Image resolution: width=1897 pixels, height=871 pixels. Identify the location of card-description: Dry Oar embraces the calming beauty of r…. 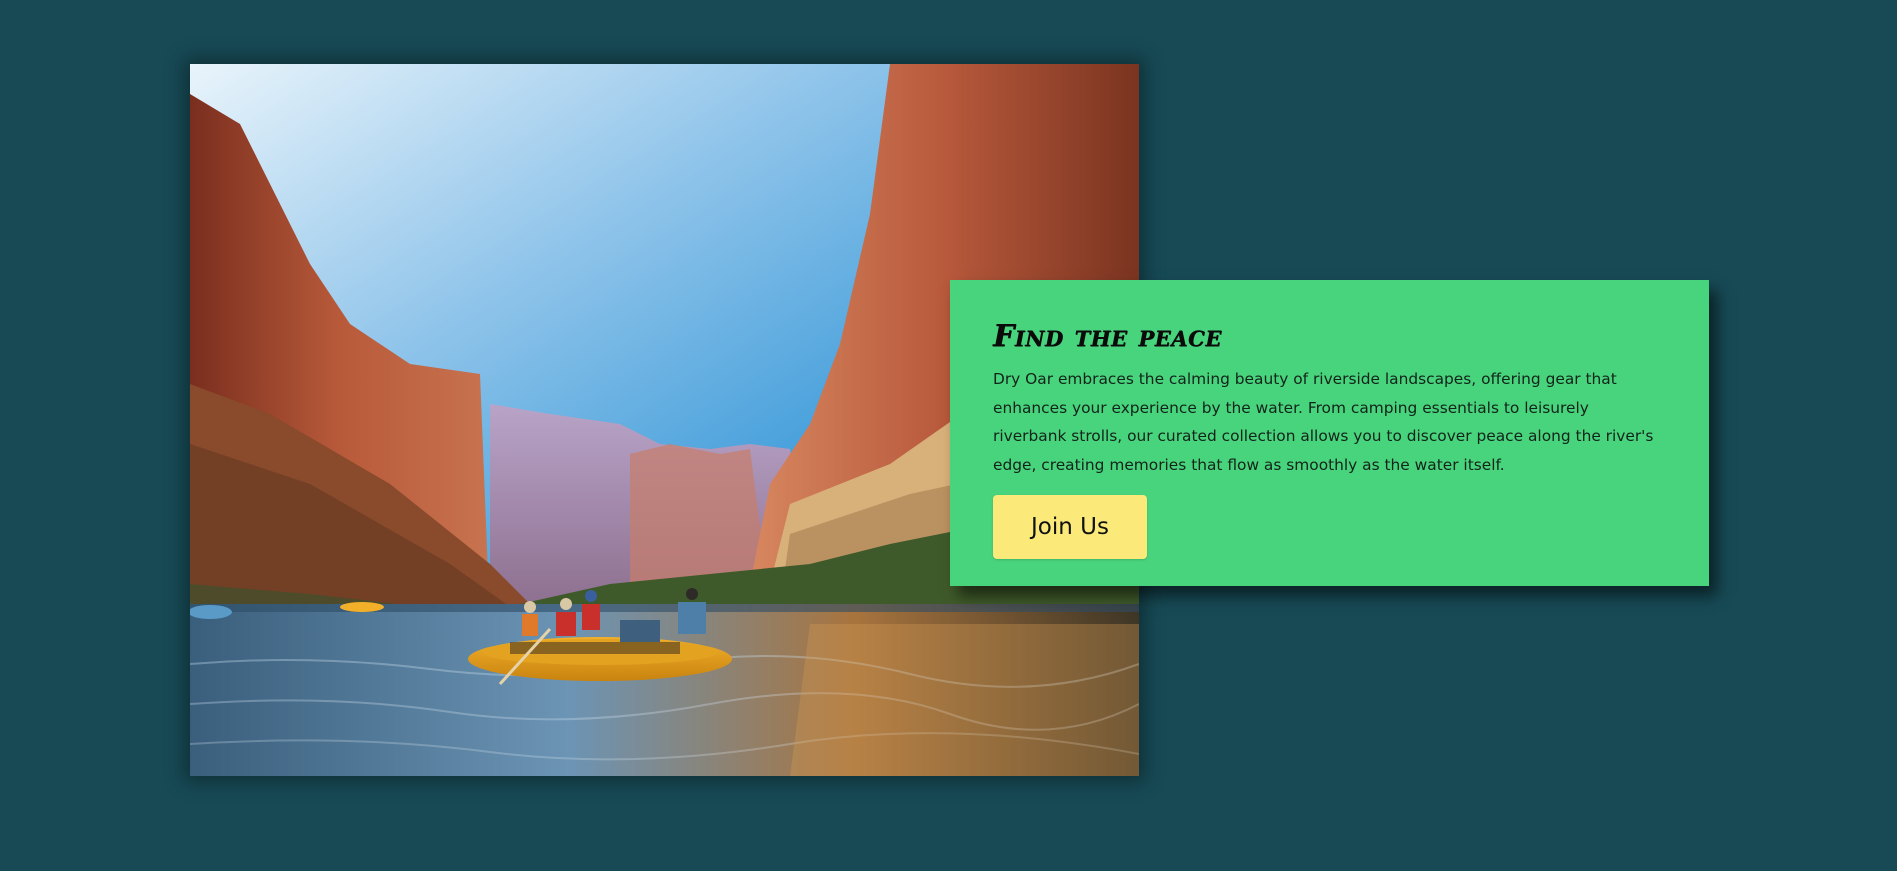
(1323, 422).